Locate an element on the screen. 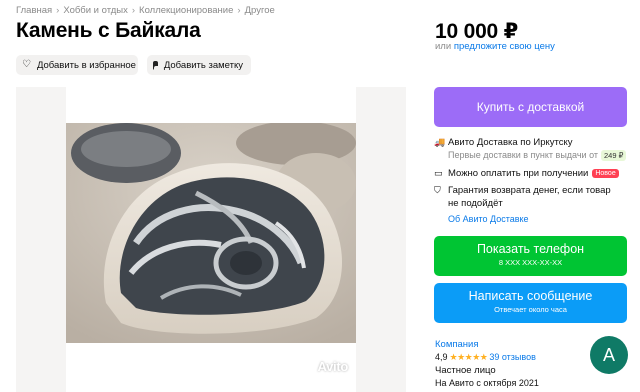 The width and height of the screenshot is (640, 392). breadcrumb-item-other: Другое is located at coordinates (260, 10).